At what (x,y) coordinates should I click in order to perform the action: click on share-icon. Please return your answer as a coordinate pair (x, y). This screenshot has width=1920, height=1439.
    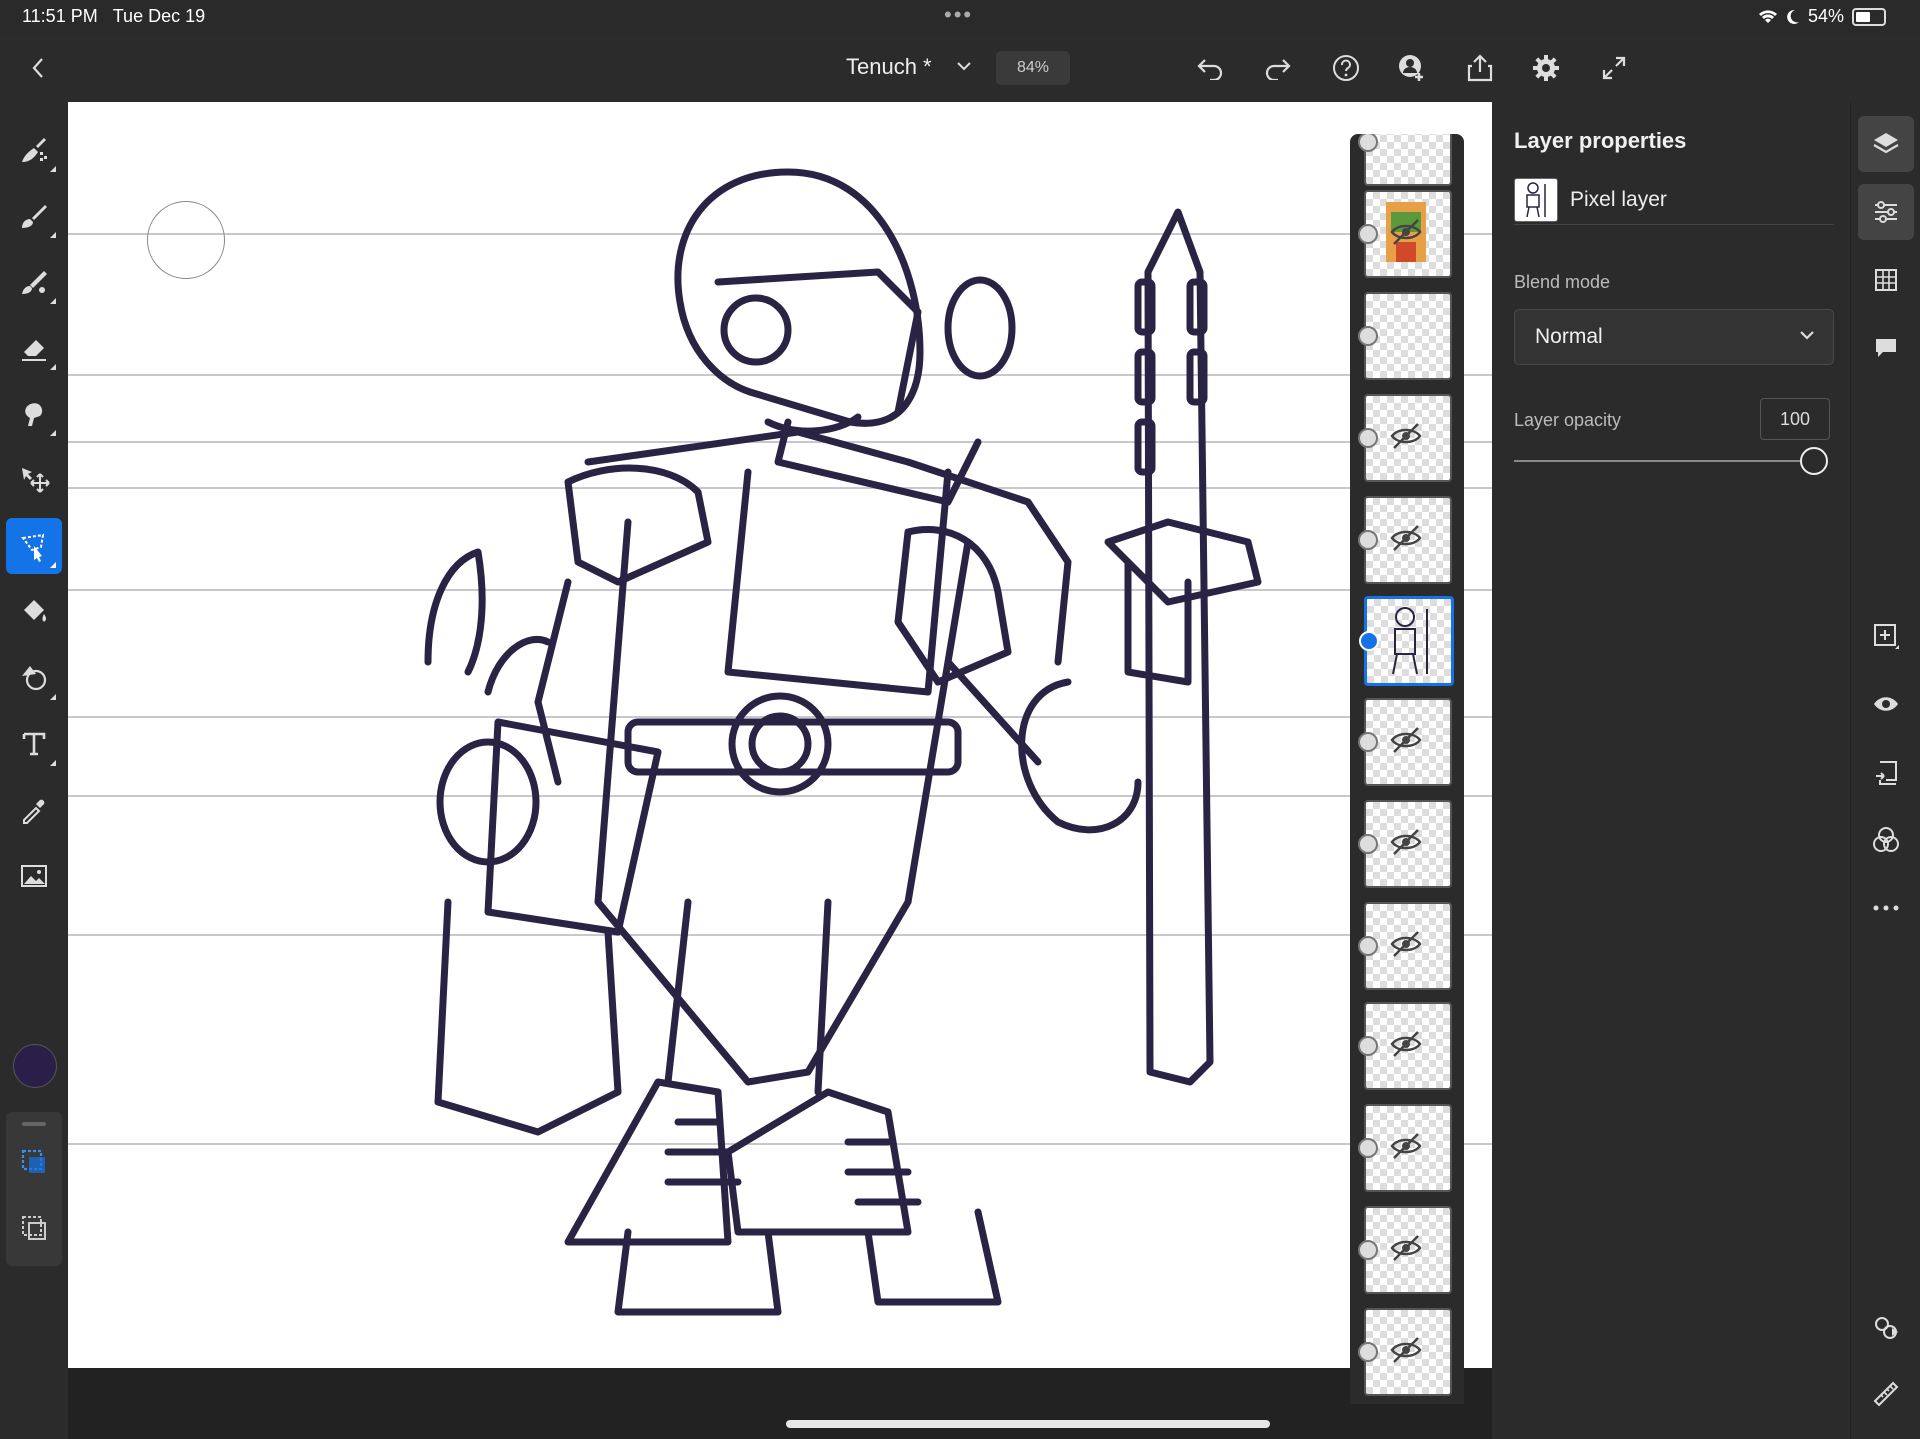
    Looking at the image, I should click on (1480, 68).